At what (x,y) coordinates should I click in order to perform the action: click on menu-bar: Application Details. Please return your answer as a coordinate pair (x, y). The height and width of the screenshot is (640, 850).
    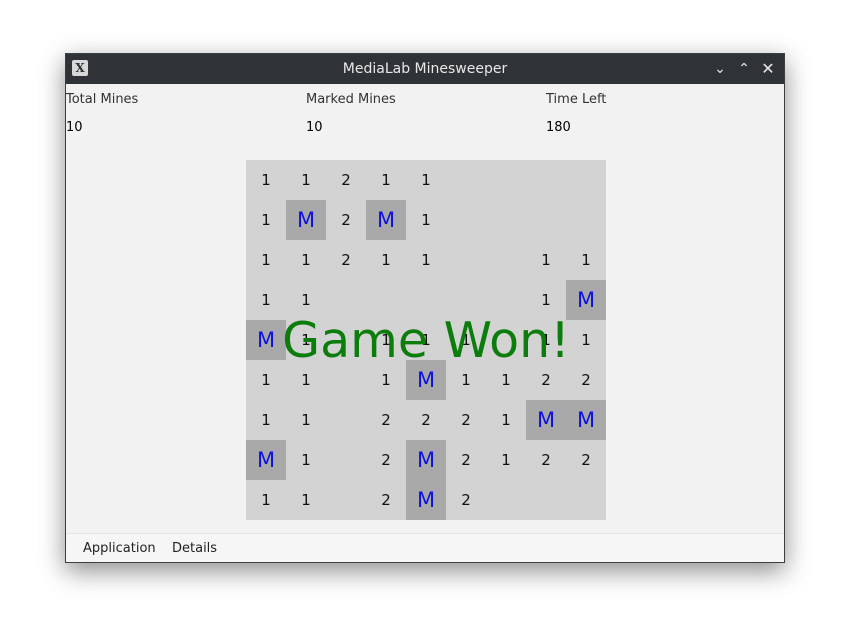
    Looking at the image, I should click on (425, 547).